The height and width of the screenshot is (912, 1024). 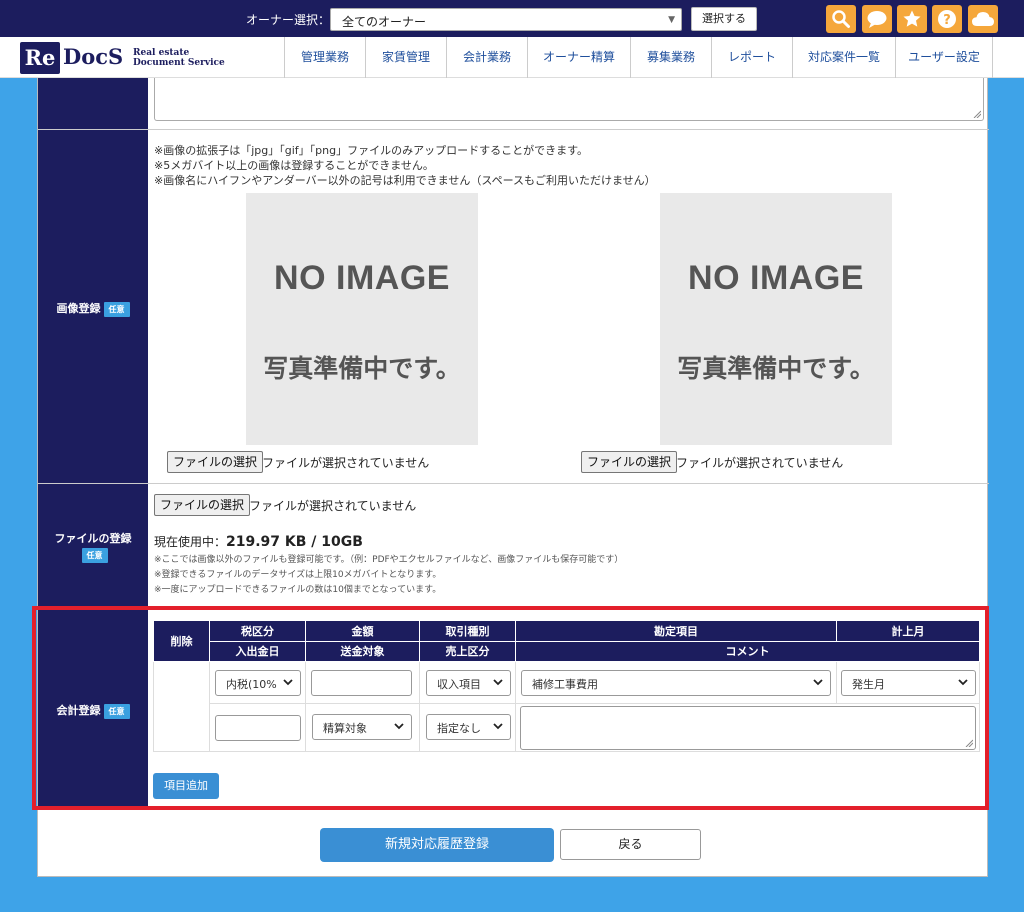 I want to click on file-registration-label: ファイルの登録 任意, so click(x=93, y=546).